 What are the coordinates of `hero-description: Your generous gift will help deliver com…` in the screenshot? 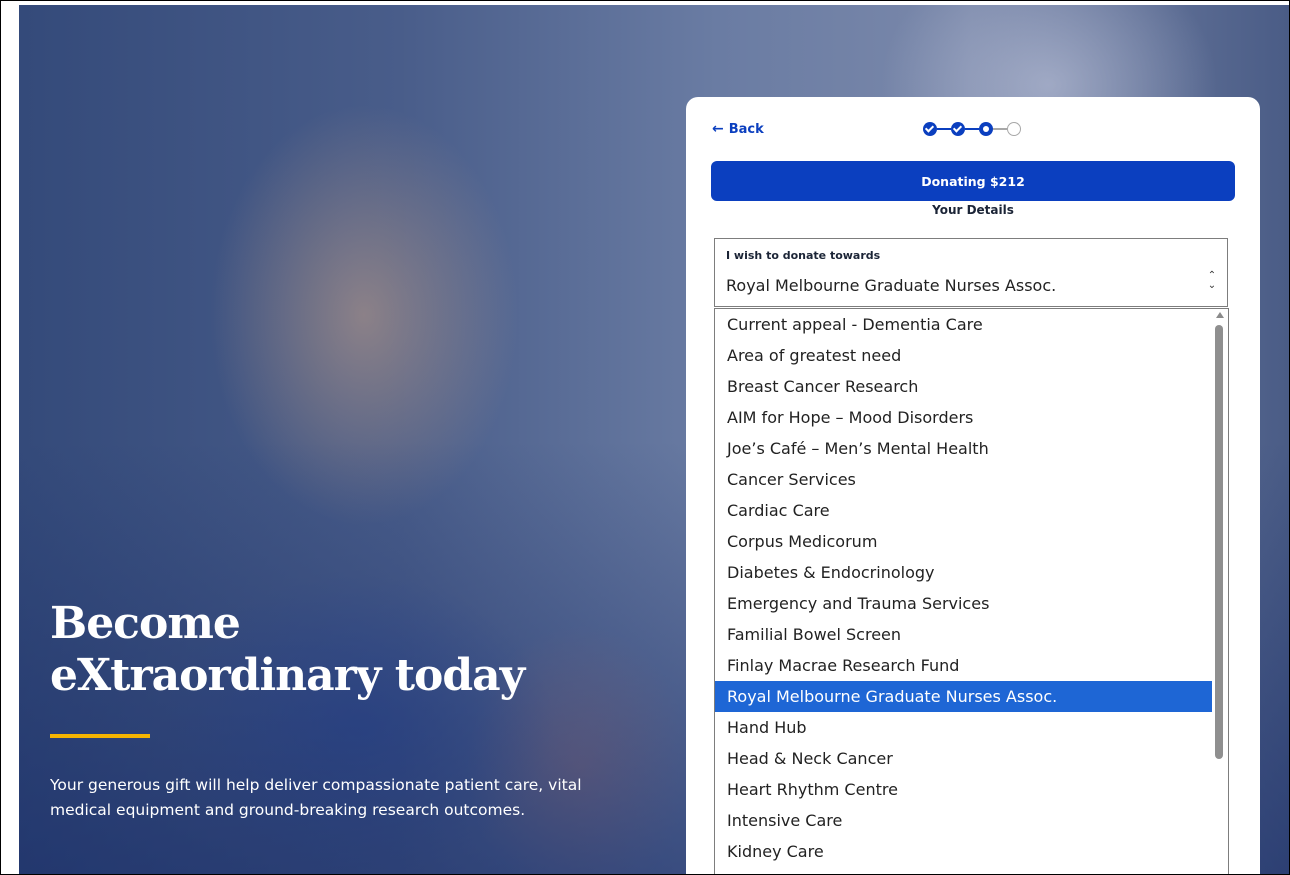 It's located at (316, 797).